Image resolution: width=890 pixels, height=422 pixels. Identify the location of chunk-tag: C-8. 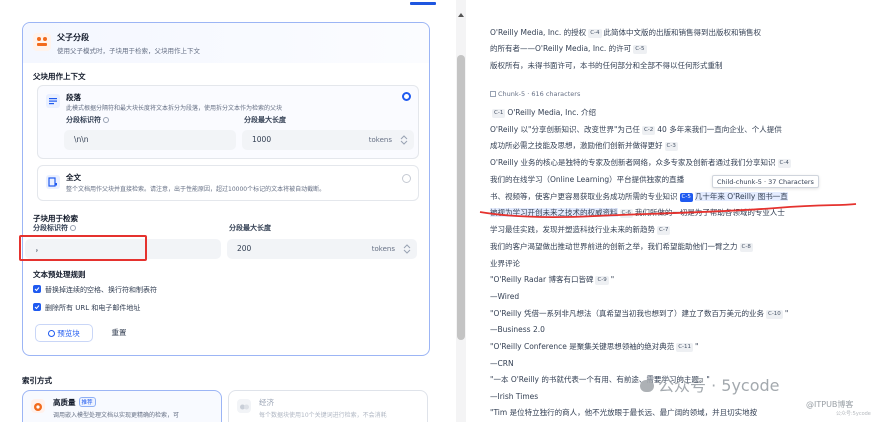
(746, 247).